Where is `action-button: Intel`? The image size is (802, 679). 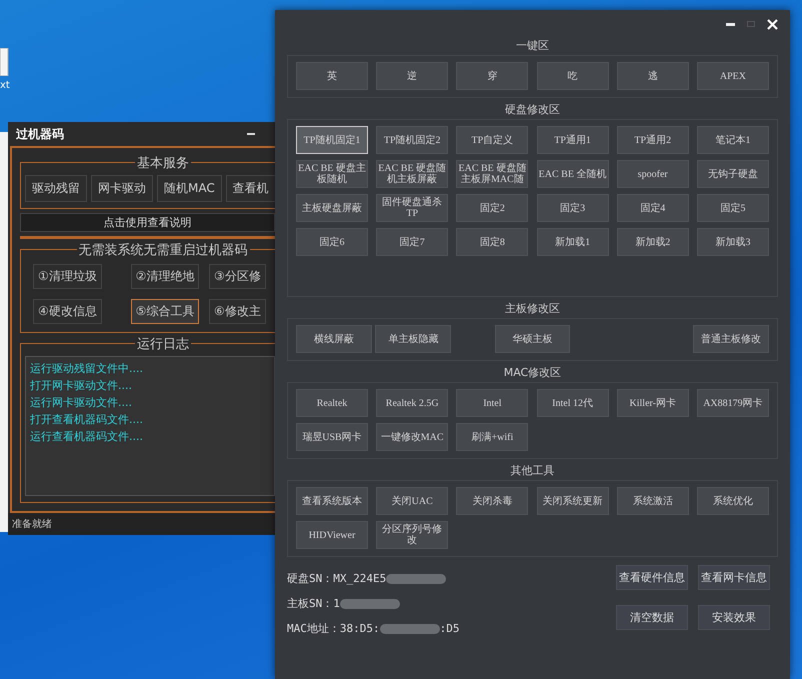
action-button: Intel is located at coordinates (492, 403).